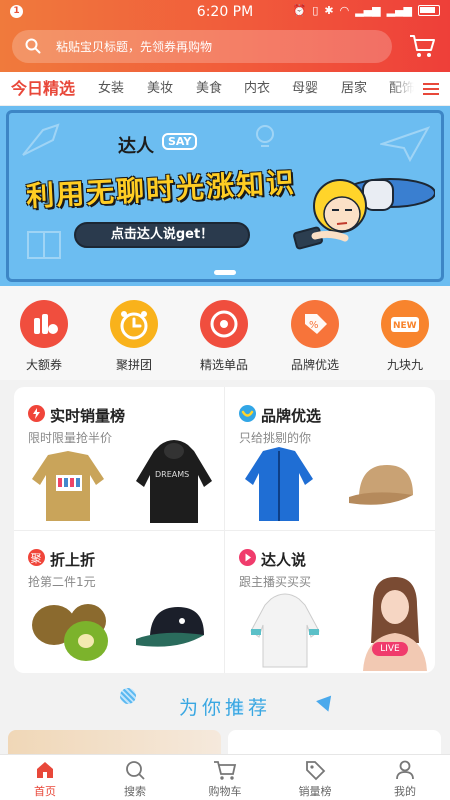 This screenshot has height=800, width=450. What do you see at coordinates (329, 10) in the screenshot?
I see `bluetooth-icon: ✱` at bounding box center [329, 10].